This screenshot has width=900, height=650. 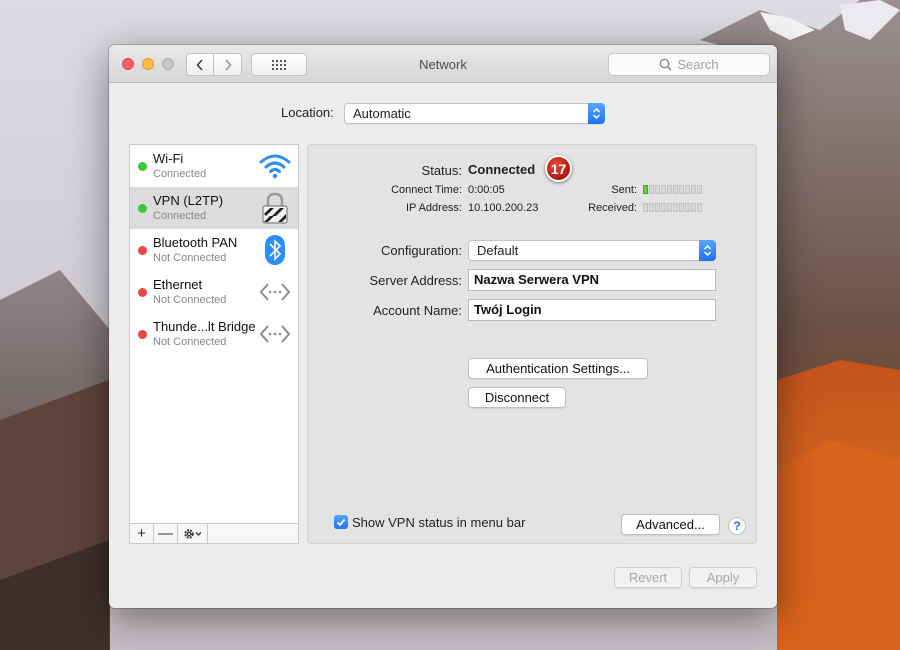 What do you see at coordinates (307, 112) in the screenshot?
I see `location-label: Location:` at bounding box center [307, 112].